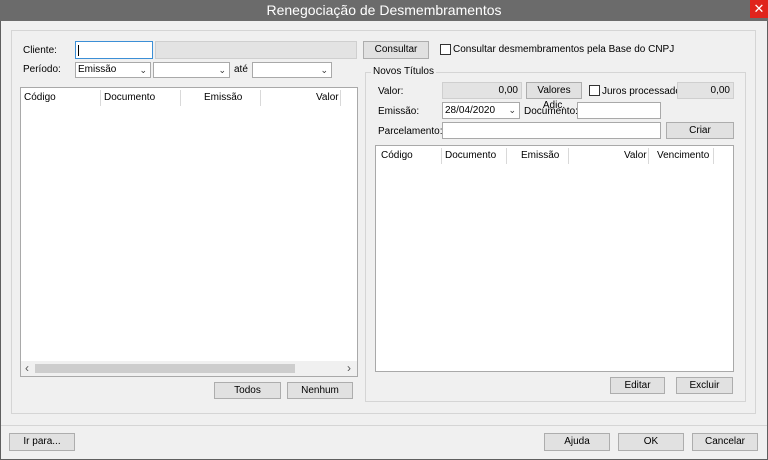 The width and height of the screenshot is (768, 460). Describe the element at coordinates (97, 69) in the screenshot. I see `periodo-type-value: Emissão` at that location.